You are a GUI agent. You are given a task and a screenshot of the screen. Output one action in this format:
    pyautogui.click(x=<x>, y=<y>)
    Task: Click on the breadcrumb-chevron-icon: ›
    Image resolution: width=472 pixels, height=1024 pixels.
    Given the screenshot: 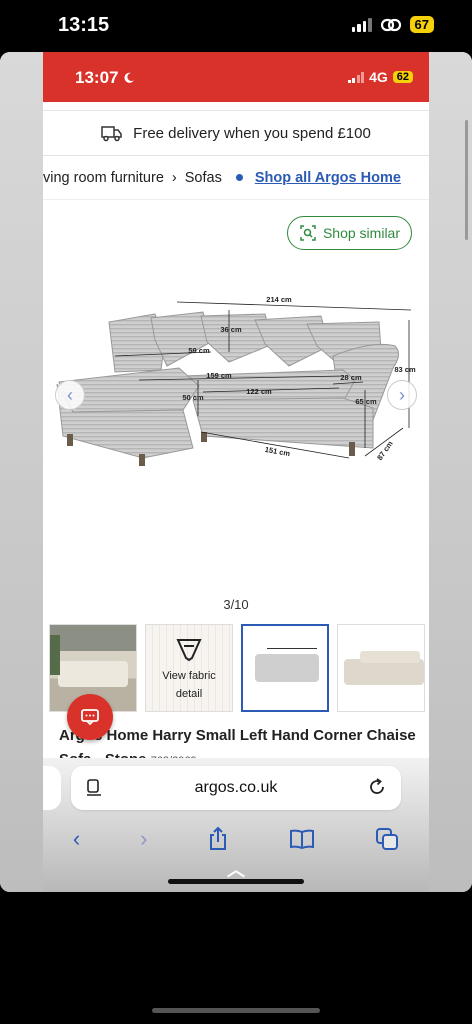 What is the action you would take?
    pyautogui.click(x=174, y=177)
    